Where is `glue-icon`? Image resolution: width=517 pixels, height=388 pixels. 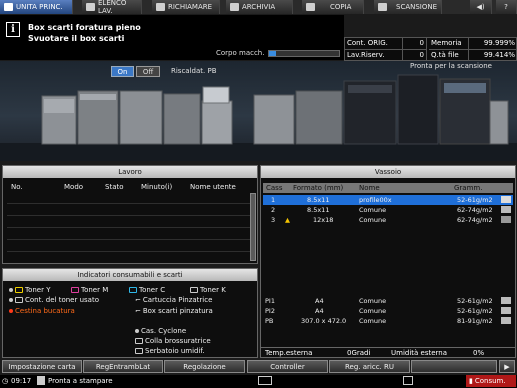
glue-icon is located at coordinates (139, 341).